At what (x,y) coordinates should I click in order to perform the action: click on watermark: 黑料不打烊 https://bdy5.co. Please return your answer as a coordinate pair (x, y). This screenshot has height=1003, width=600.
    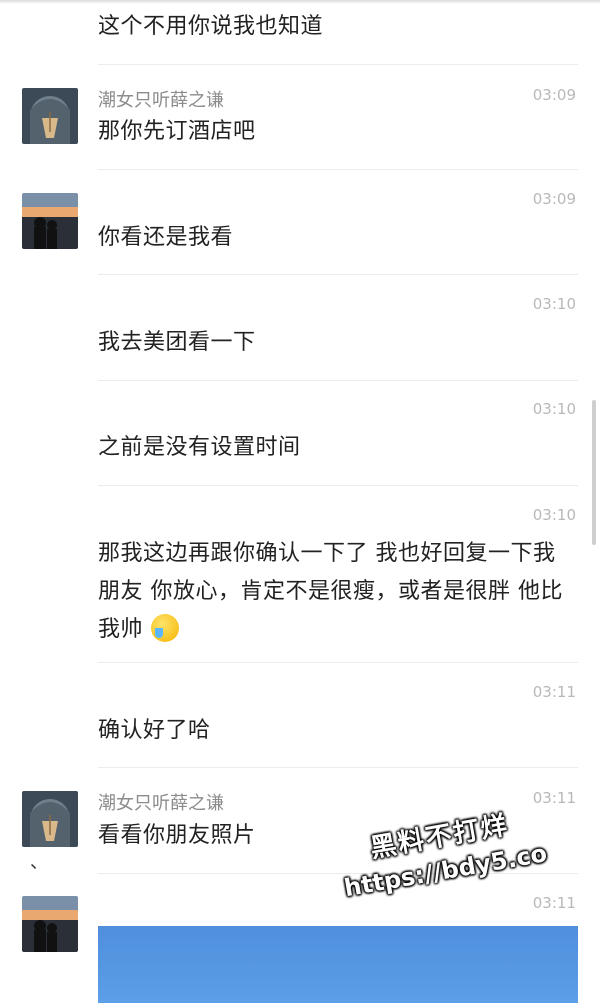
    Looking at the image, I should click on (443, 854).